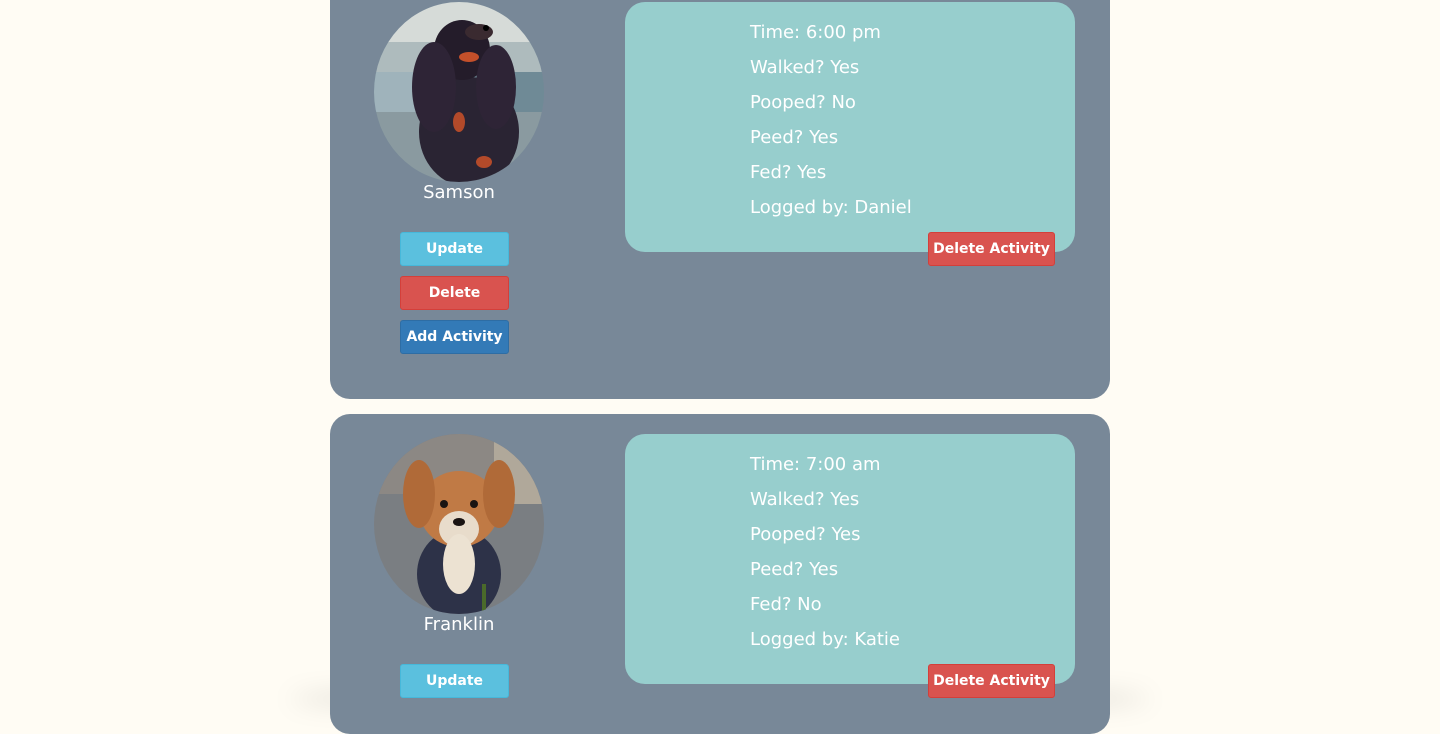  Describe the element at coordinates (825, 639) in the screenshot. I see `activity-logged-by: Logged by: Katie` at that location.